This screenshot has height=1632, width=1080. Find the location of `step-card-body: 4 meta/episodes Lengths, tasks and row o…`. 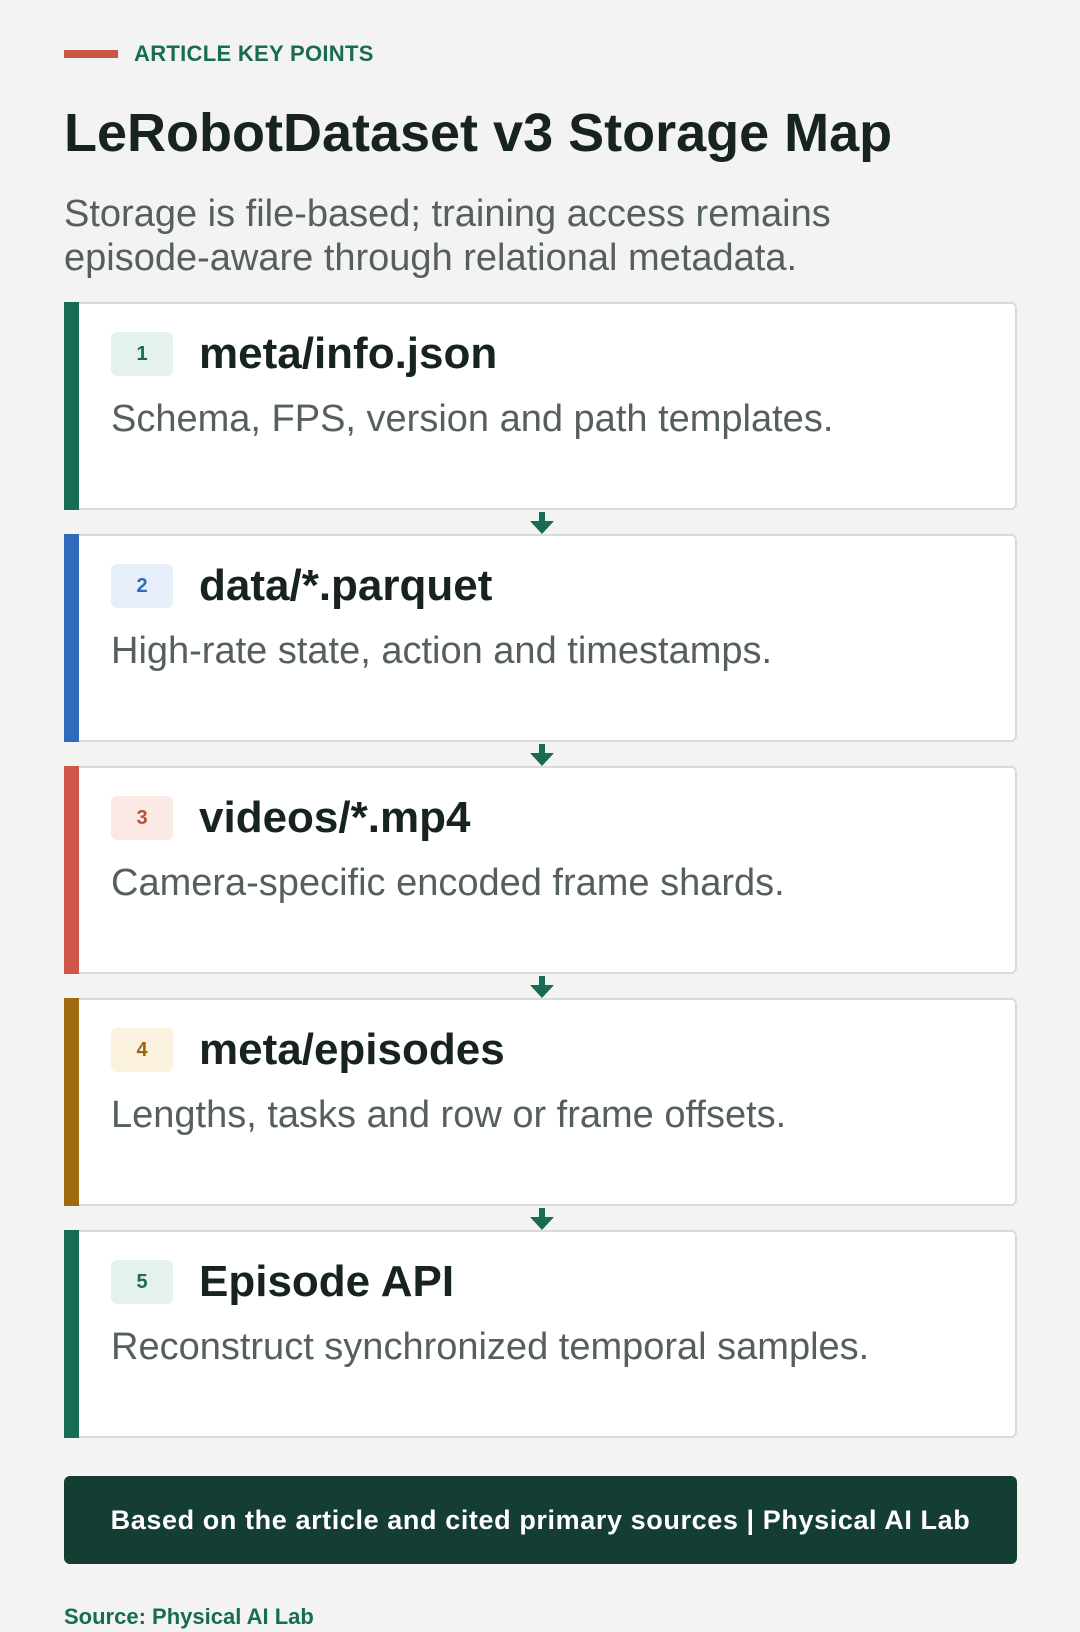

step-card-body: 4 meta/episodes Lengths, tasks and row o… is located at coordinates (548, 1102).